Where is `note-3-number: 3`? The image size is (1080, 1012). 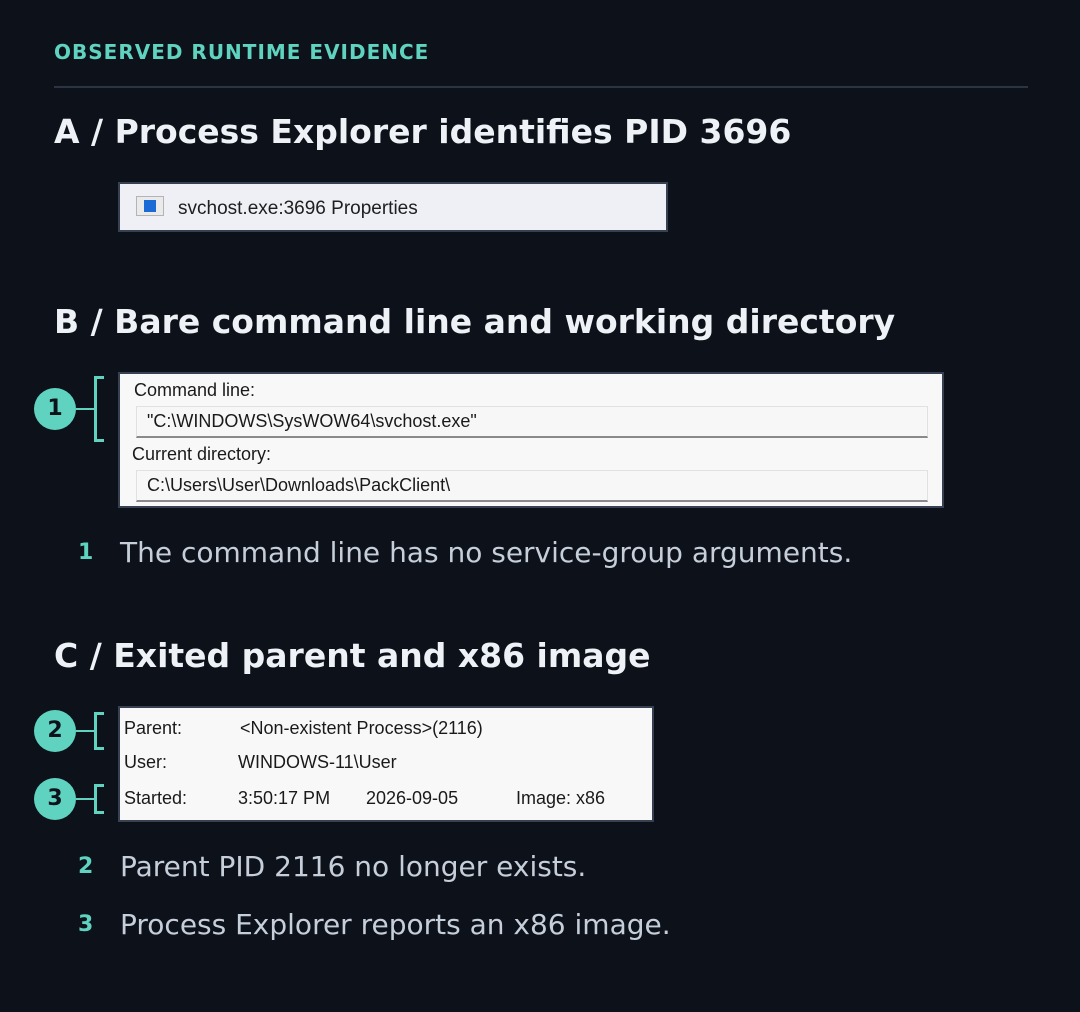 note-3-number: 3 is located at coordinates (86, 924).